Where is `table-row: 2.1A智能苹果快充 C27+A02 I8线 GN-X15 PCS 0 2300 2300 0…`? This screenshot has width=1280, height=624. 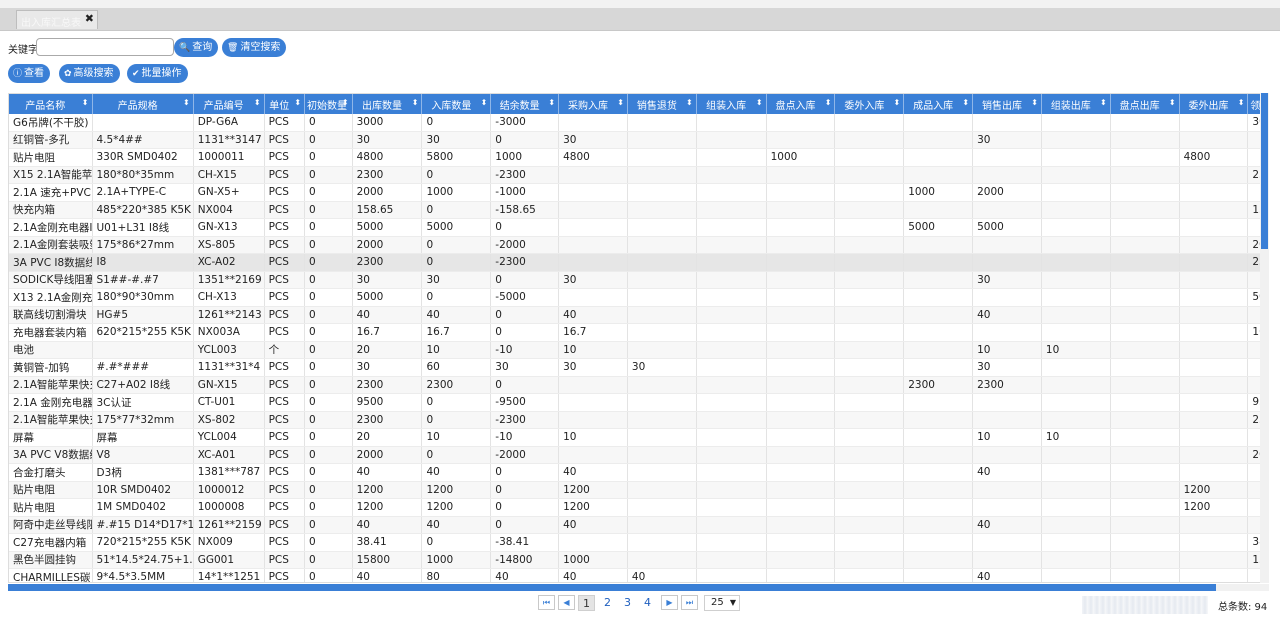
table-row: 2.1A智能苹果快充 C27+A02 I8线 GN-X15 PCS 0 2300 2300 0… is located at coordinates (638, 385).